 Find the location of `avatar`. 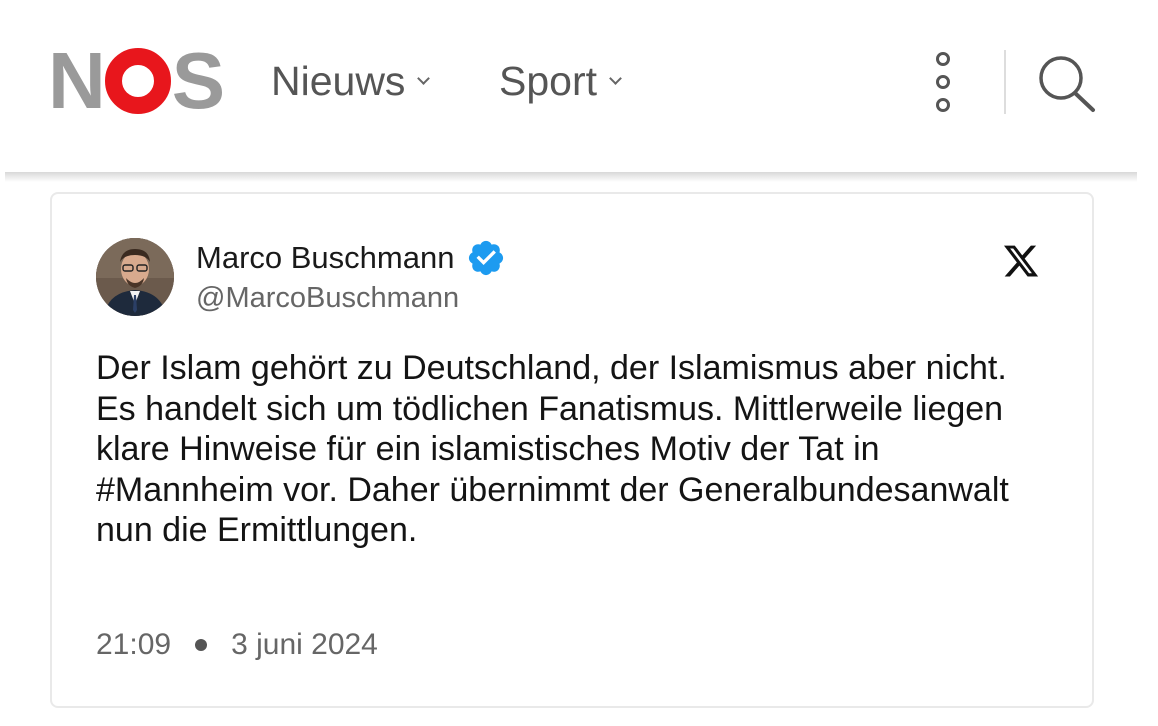

avatar is located at coordinates (135, 277).